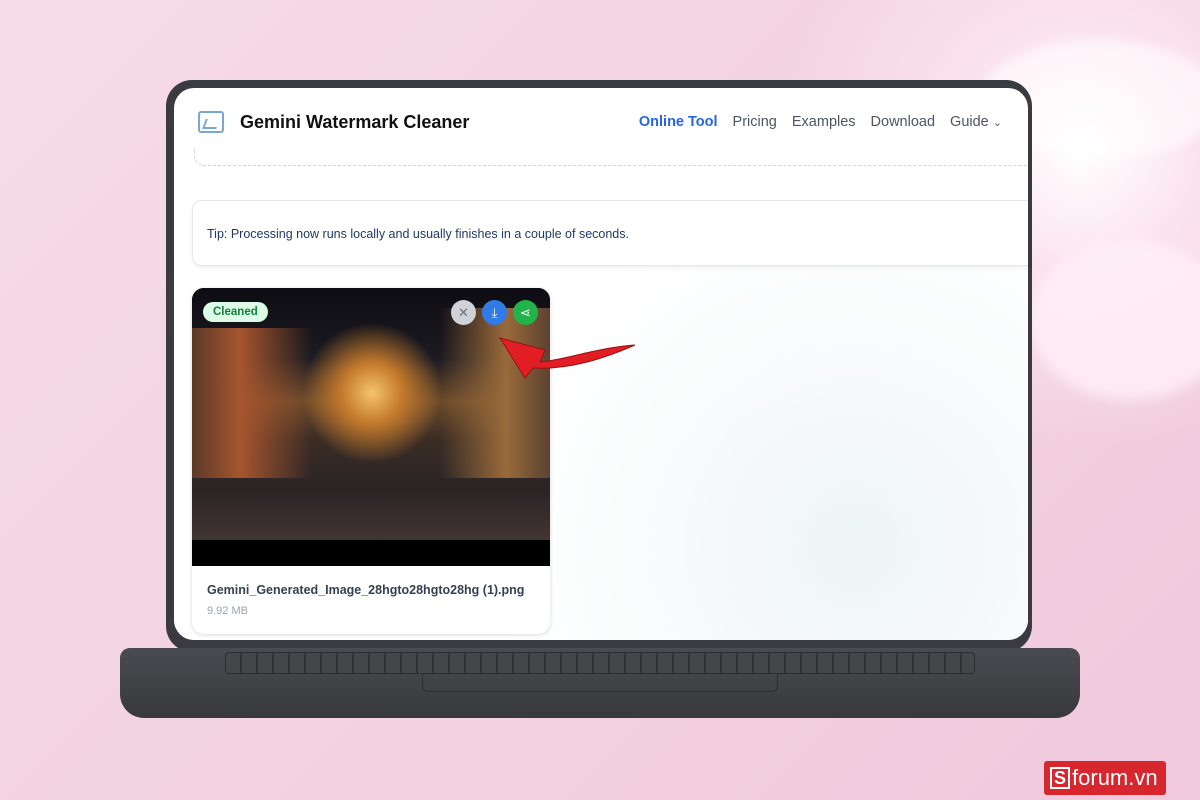 The height and width of the screenshot is (800, 1200). I want to click on nav-online-tool: Online Tool, so click(678, 122).